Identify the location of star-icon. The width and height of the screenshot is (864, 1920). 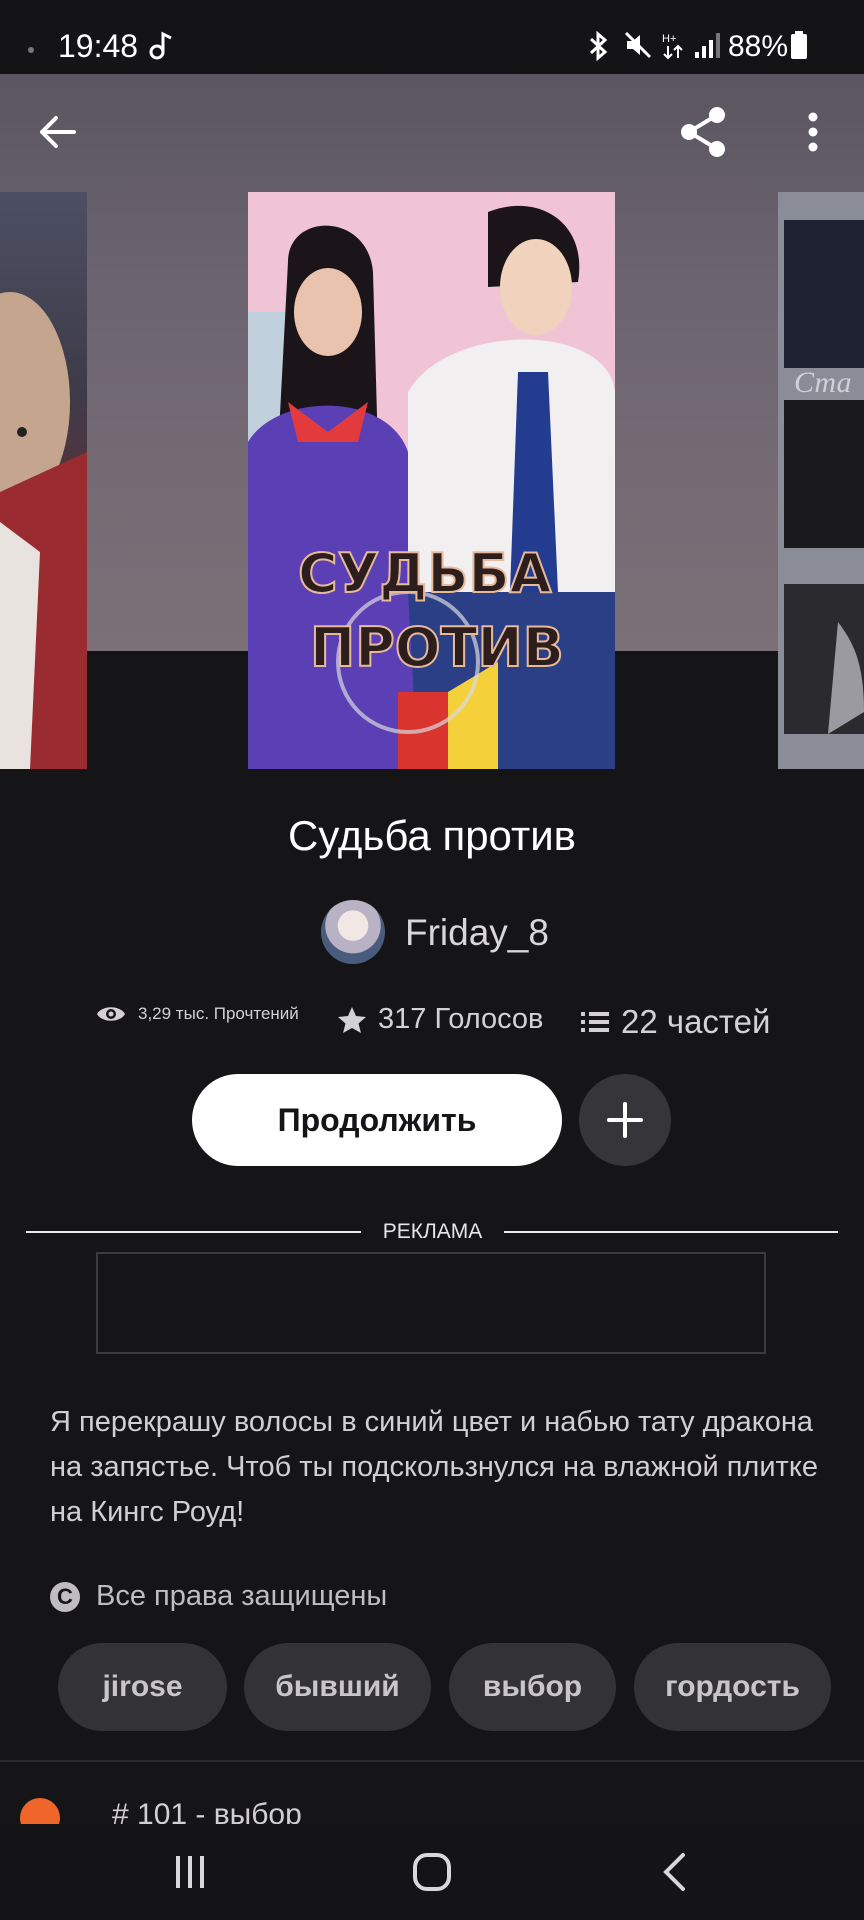
(352, 1019).